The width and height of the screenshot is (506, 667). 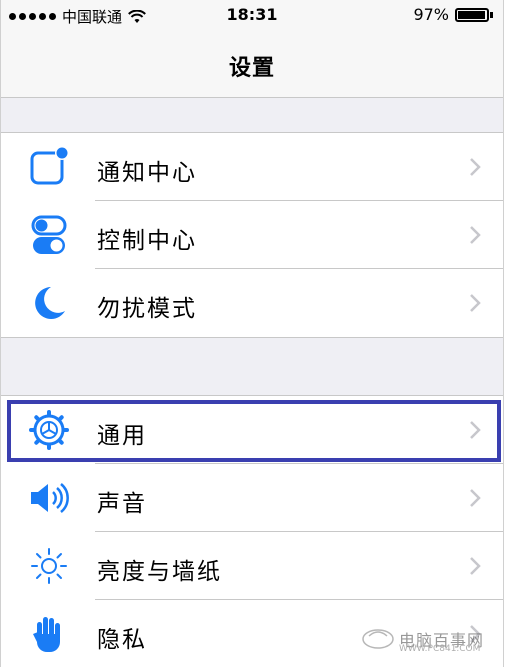 I want to click on notification-center-icon, so click(x=49, y=166).